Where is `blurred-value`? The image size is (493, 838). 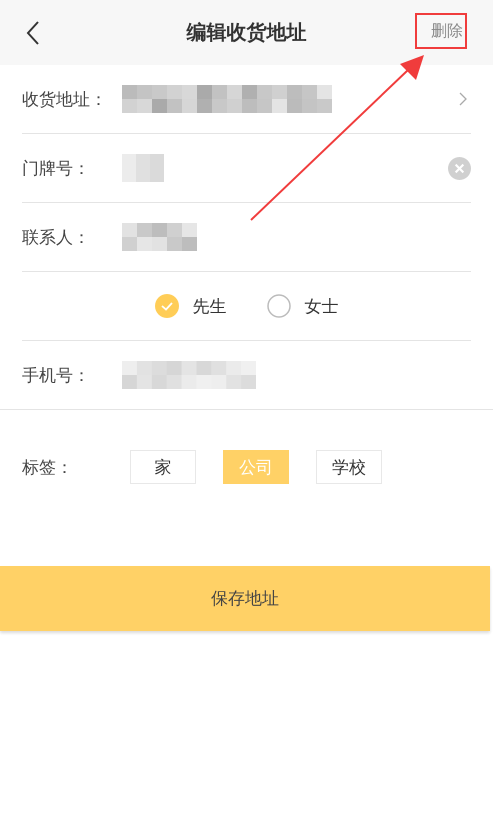 blurred-value is located at coordinates (143, 168).